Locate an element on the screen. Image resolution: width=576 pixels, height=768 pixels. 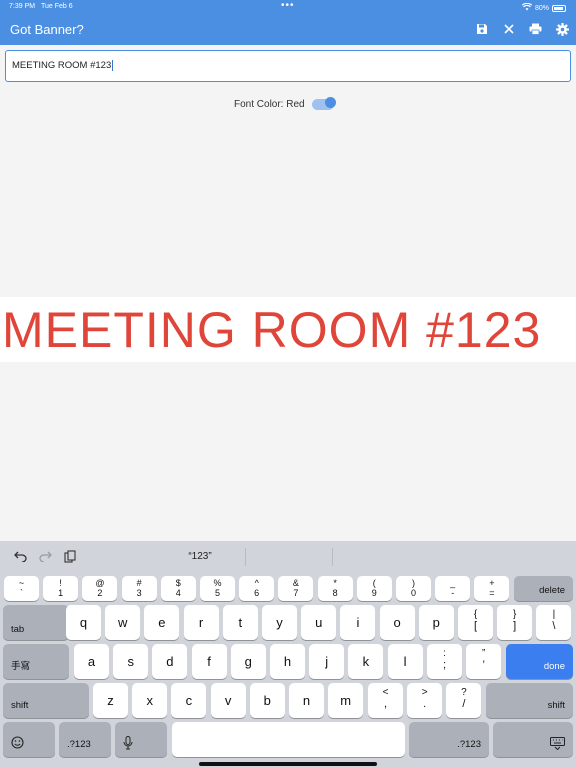
key-2: @2 is located at coordinates (100, 588).